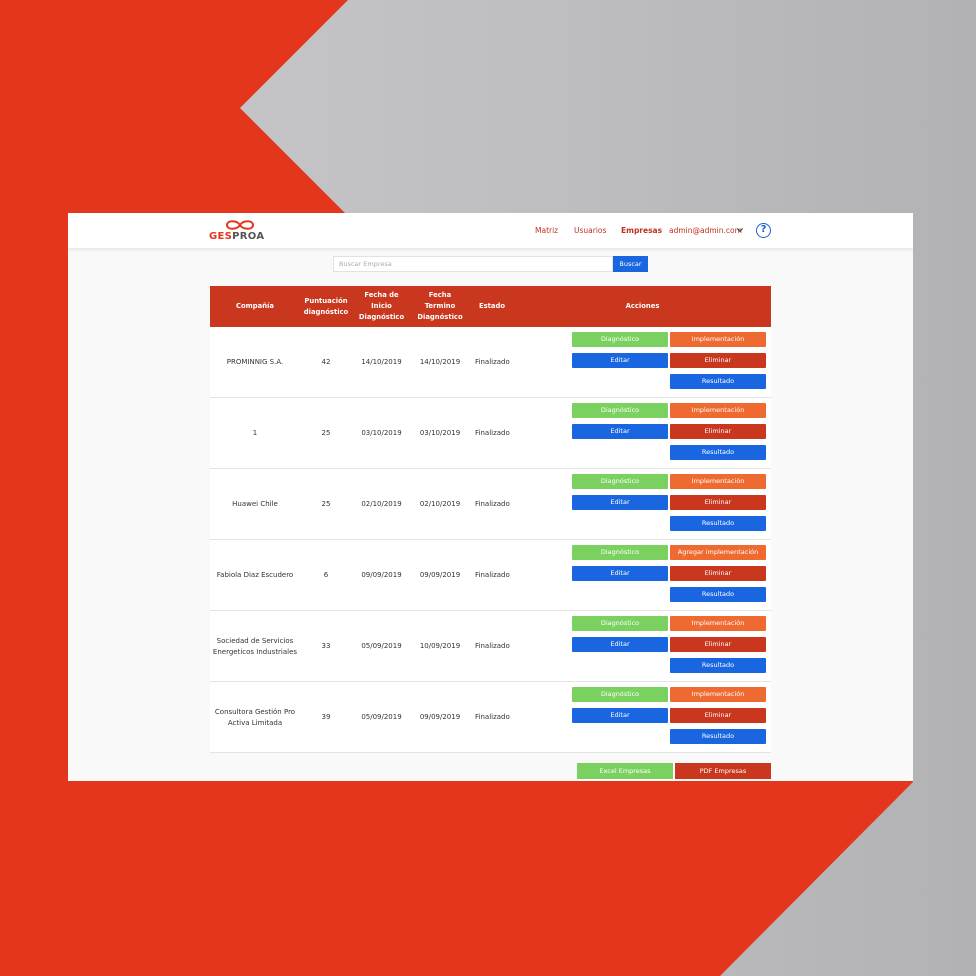 The width and height of the screenshot is (976, 976). What do you see at coordinates (718, 552) in the screenshot?
I see `implementacion-button: Agregar implementación` at bounding box center [718, 552].